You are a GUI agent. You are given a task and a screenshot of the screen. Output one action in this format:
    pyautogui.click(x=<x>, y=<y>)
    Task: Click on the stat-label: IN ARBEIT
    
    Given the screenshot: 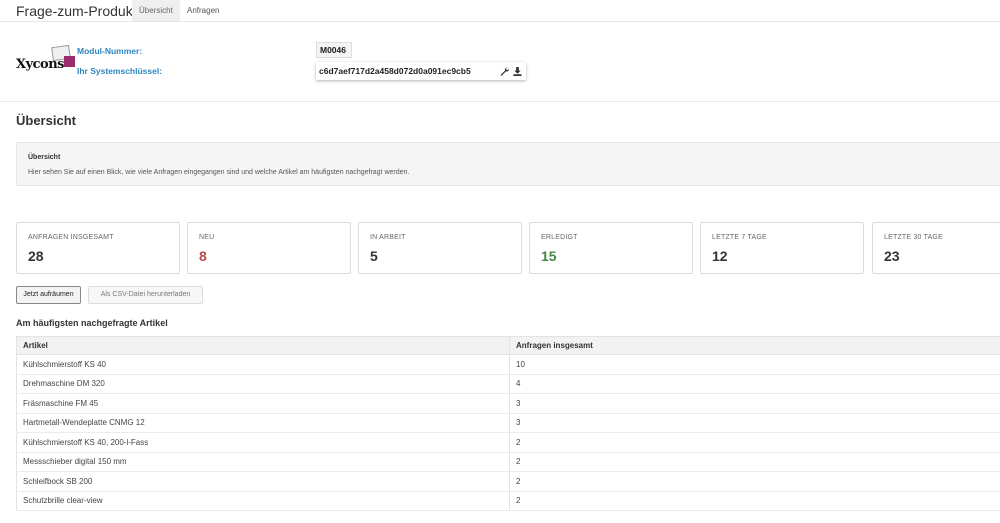 What is the action you would take?
    pyautogui.click(x=388, y=237)
    